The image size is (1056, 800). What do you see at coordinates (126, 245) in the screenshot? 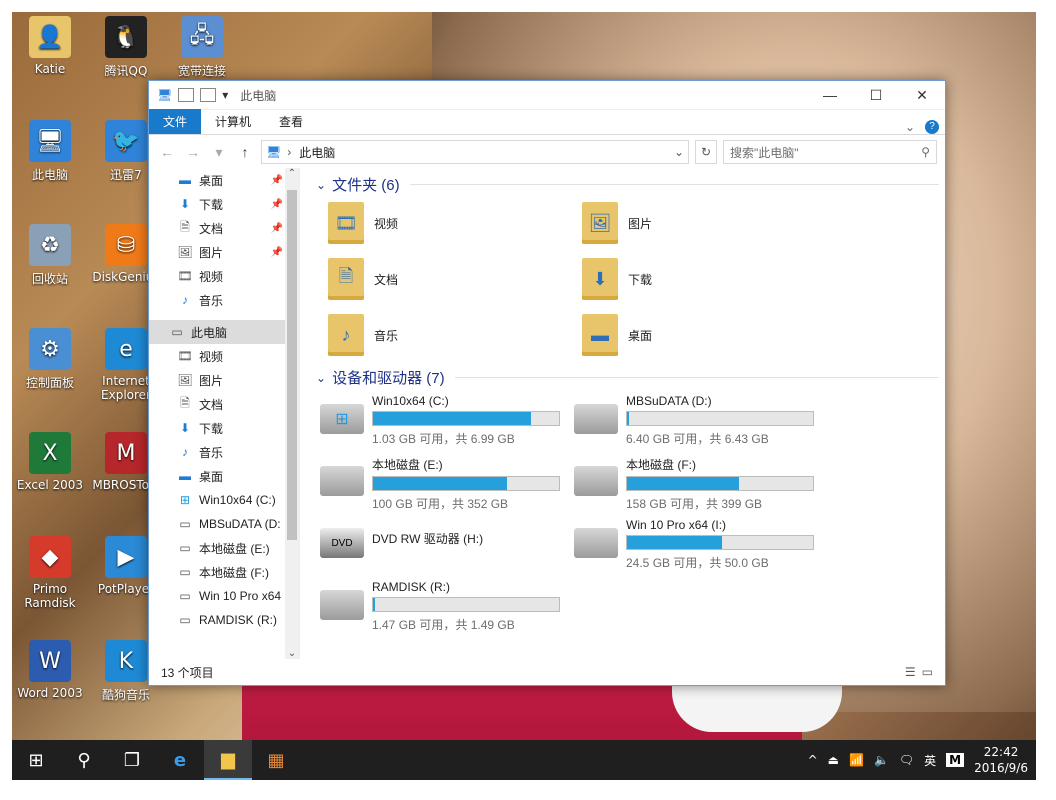
I see `diskgenius-icon: ⛁` at bounding box center [126, 245].